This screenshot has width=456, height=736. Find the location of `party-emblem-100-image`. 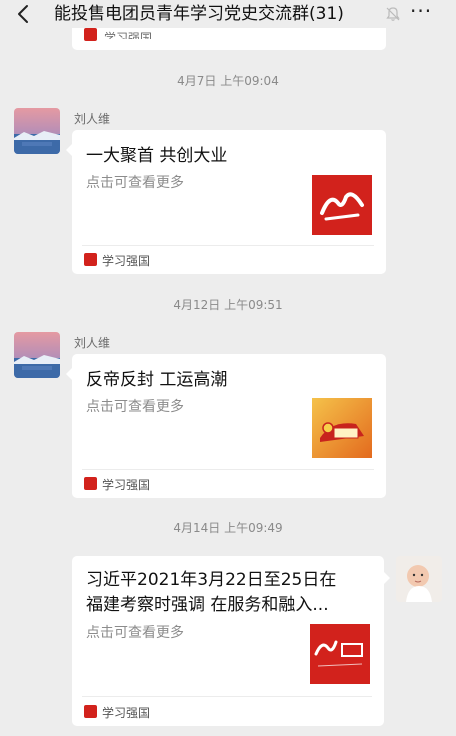

party-emblem-100-image is located at coordinates (342, 428).